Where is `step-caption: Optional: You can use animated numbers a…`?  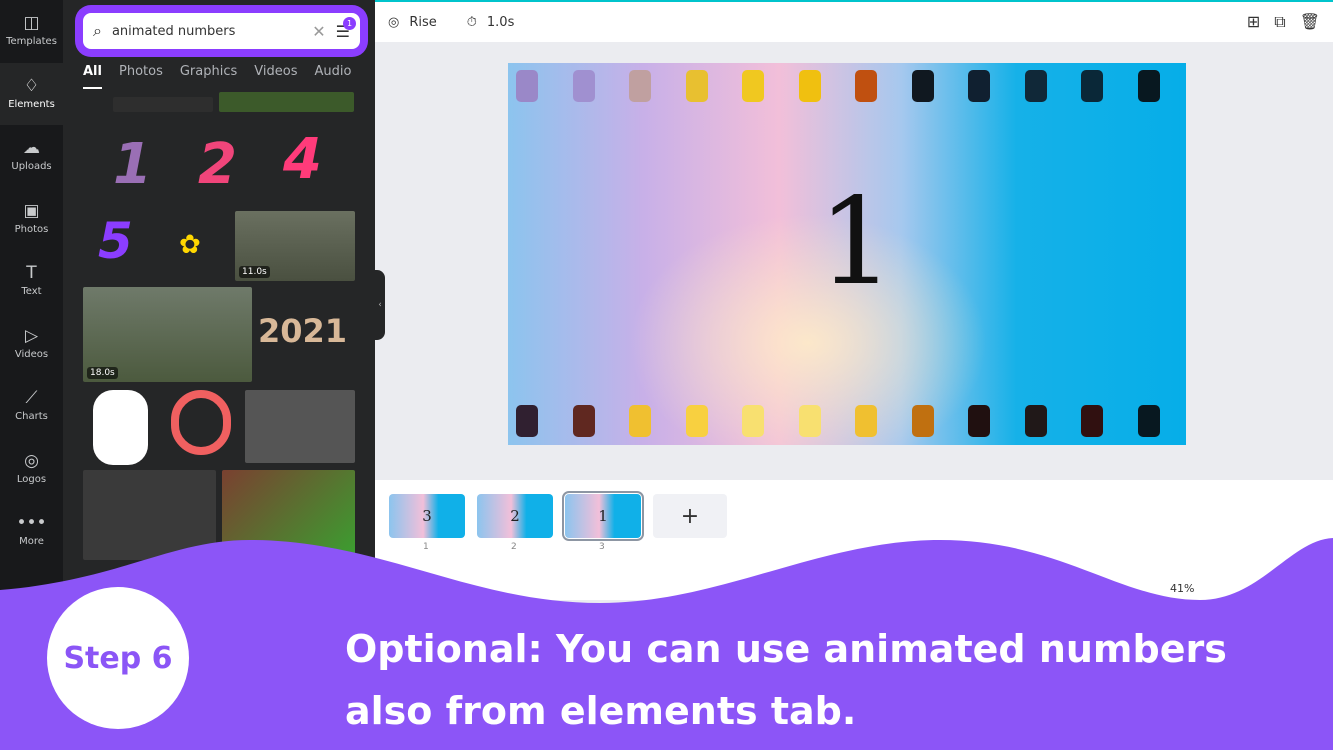
step-caption: Optional: You can use animated numbers a… is located at coordinates (786, 680).